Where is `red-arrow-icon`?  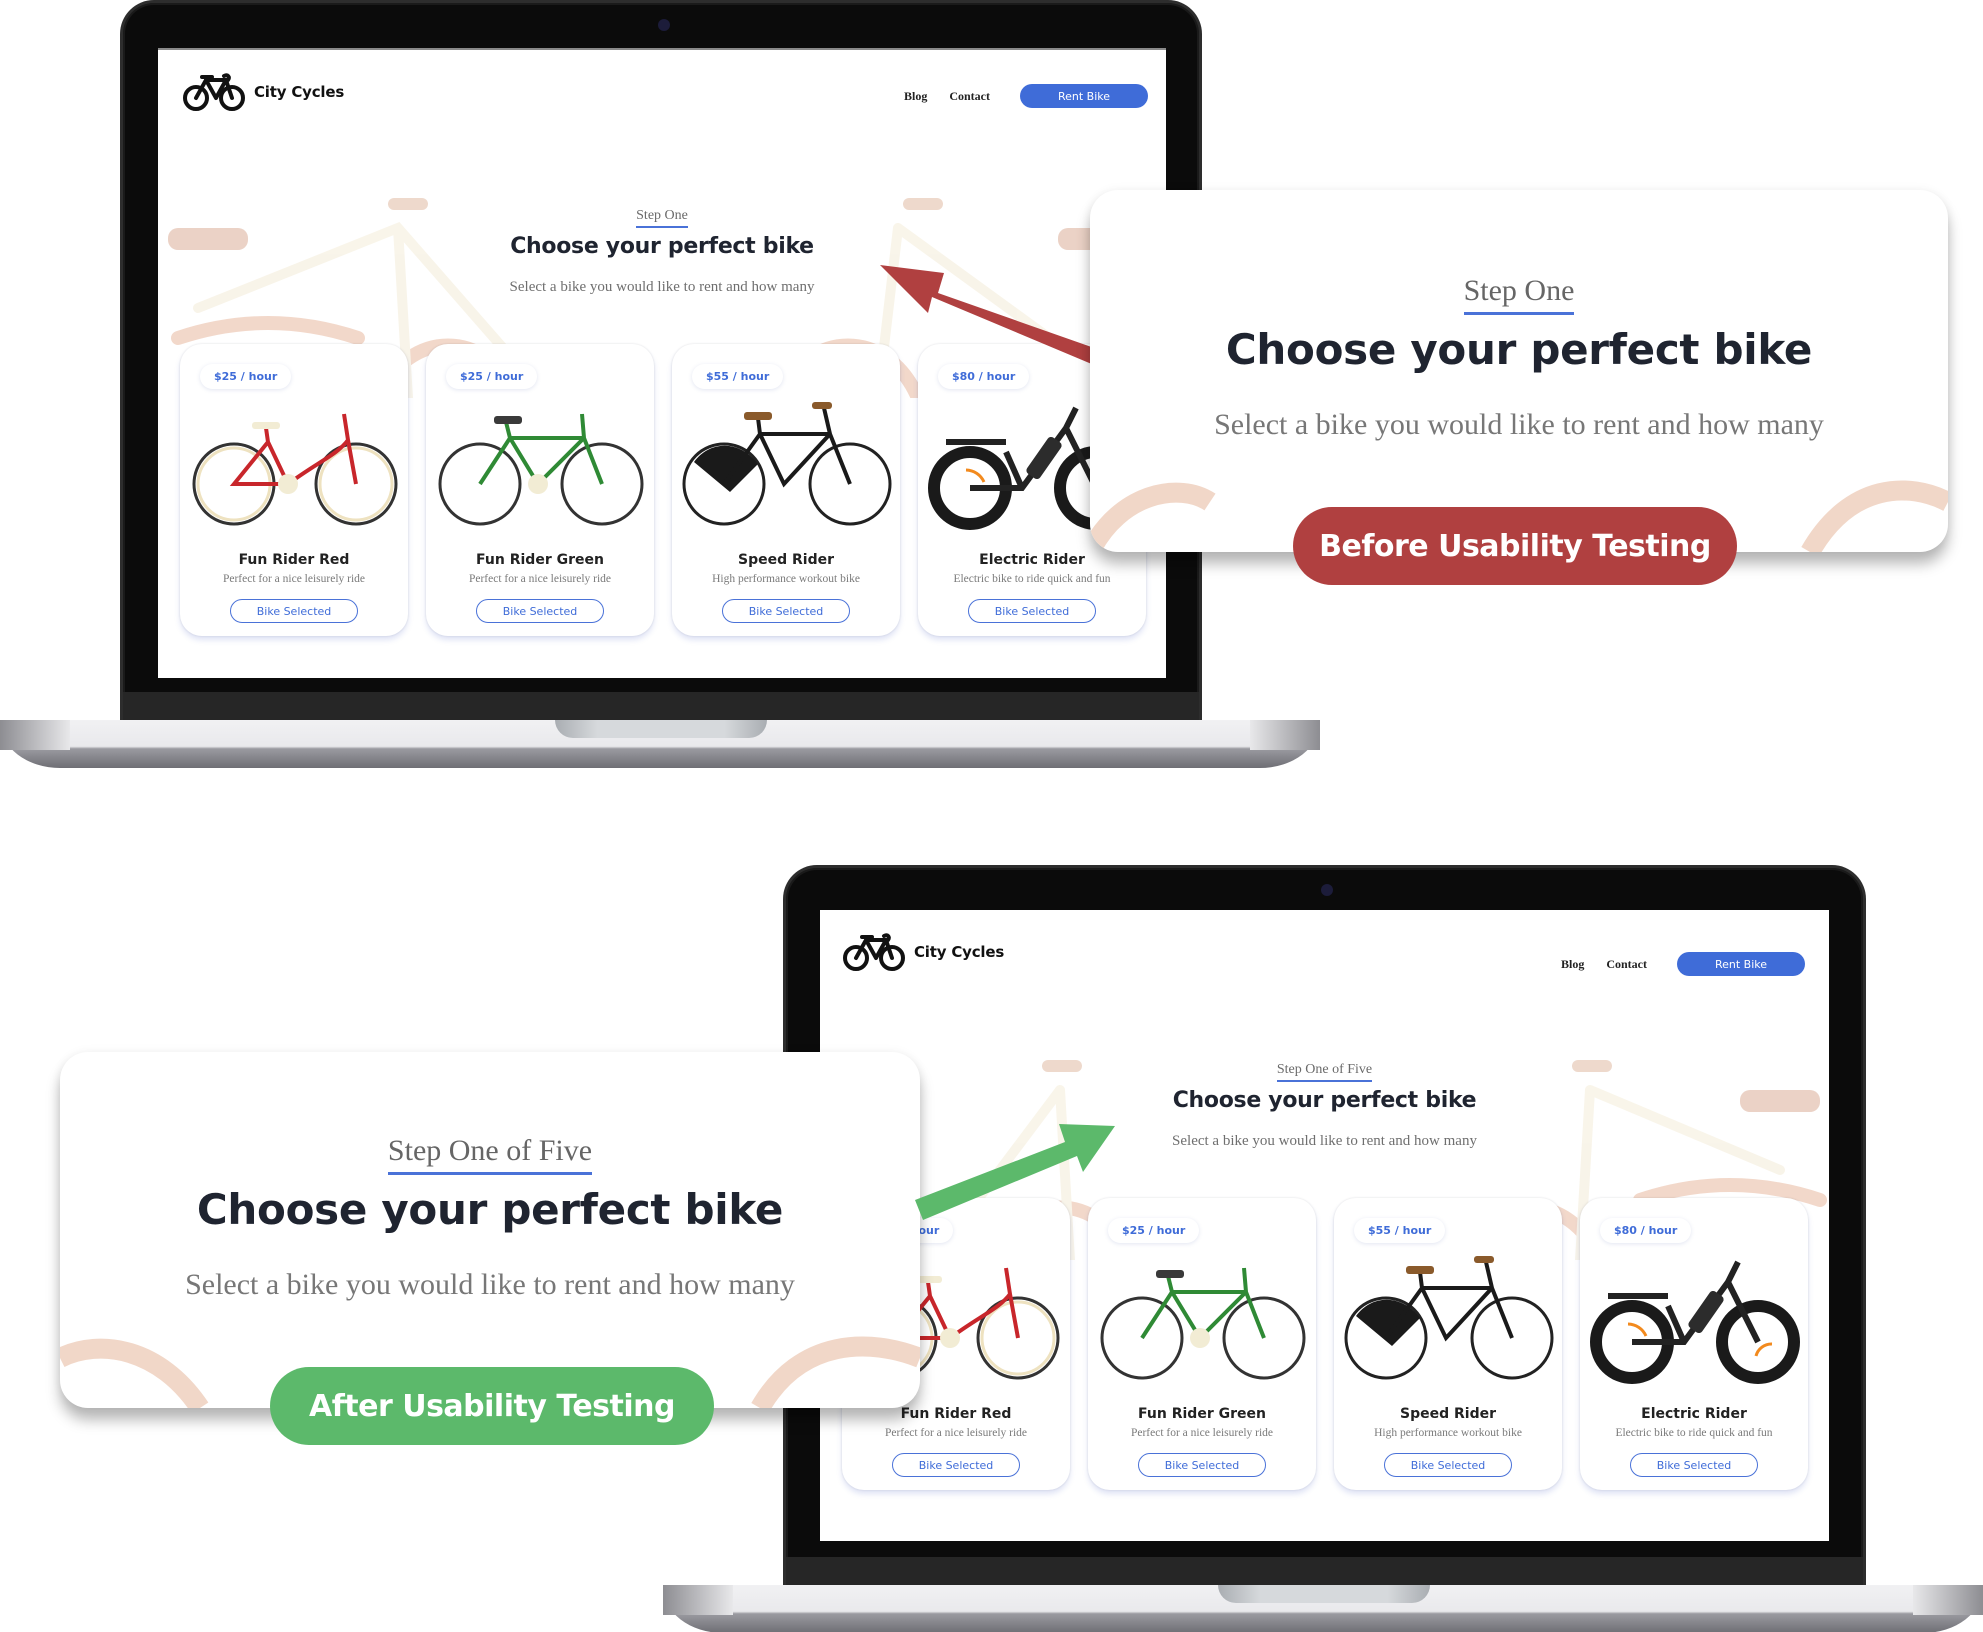
red-arrow-icon is located at coordinates (990, 315).